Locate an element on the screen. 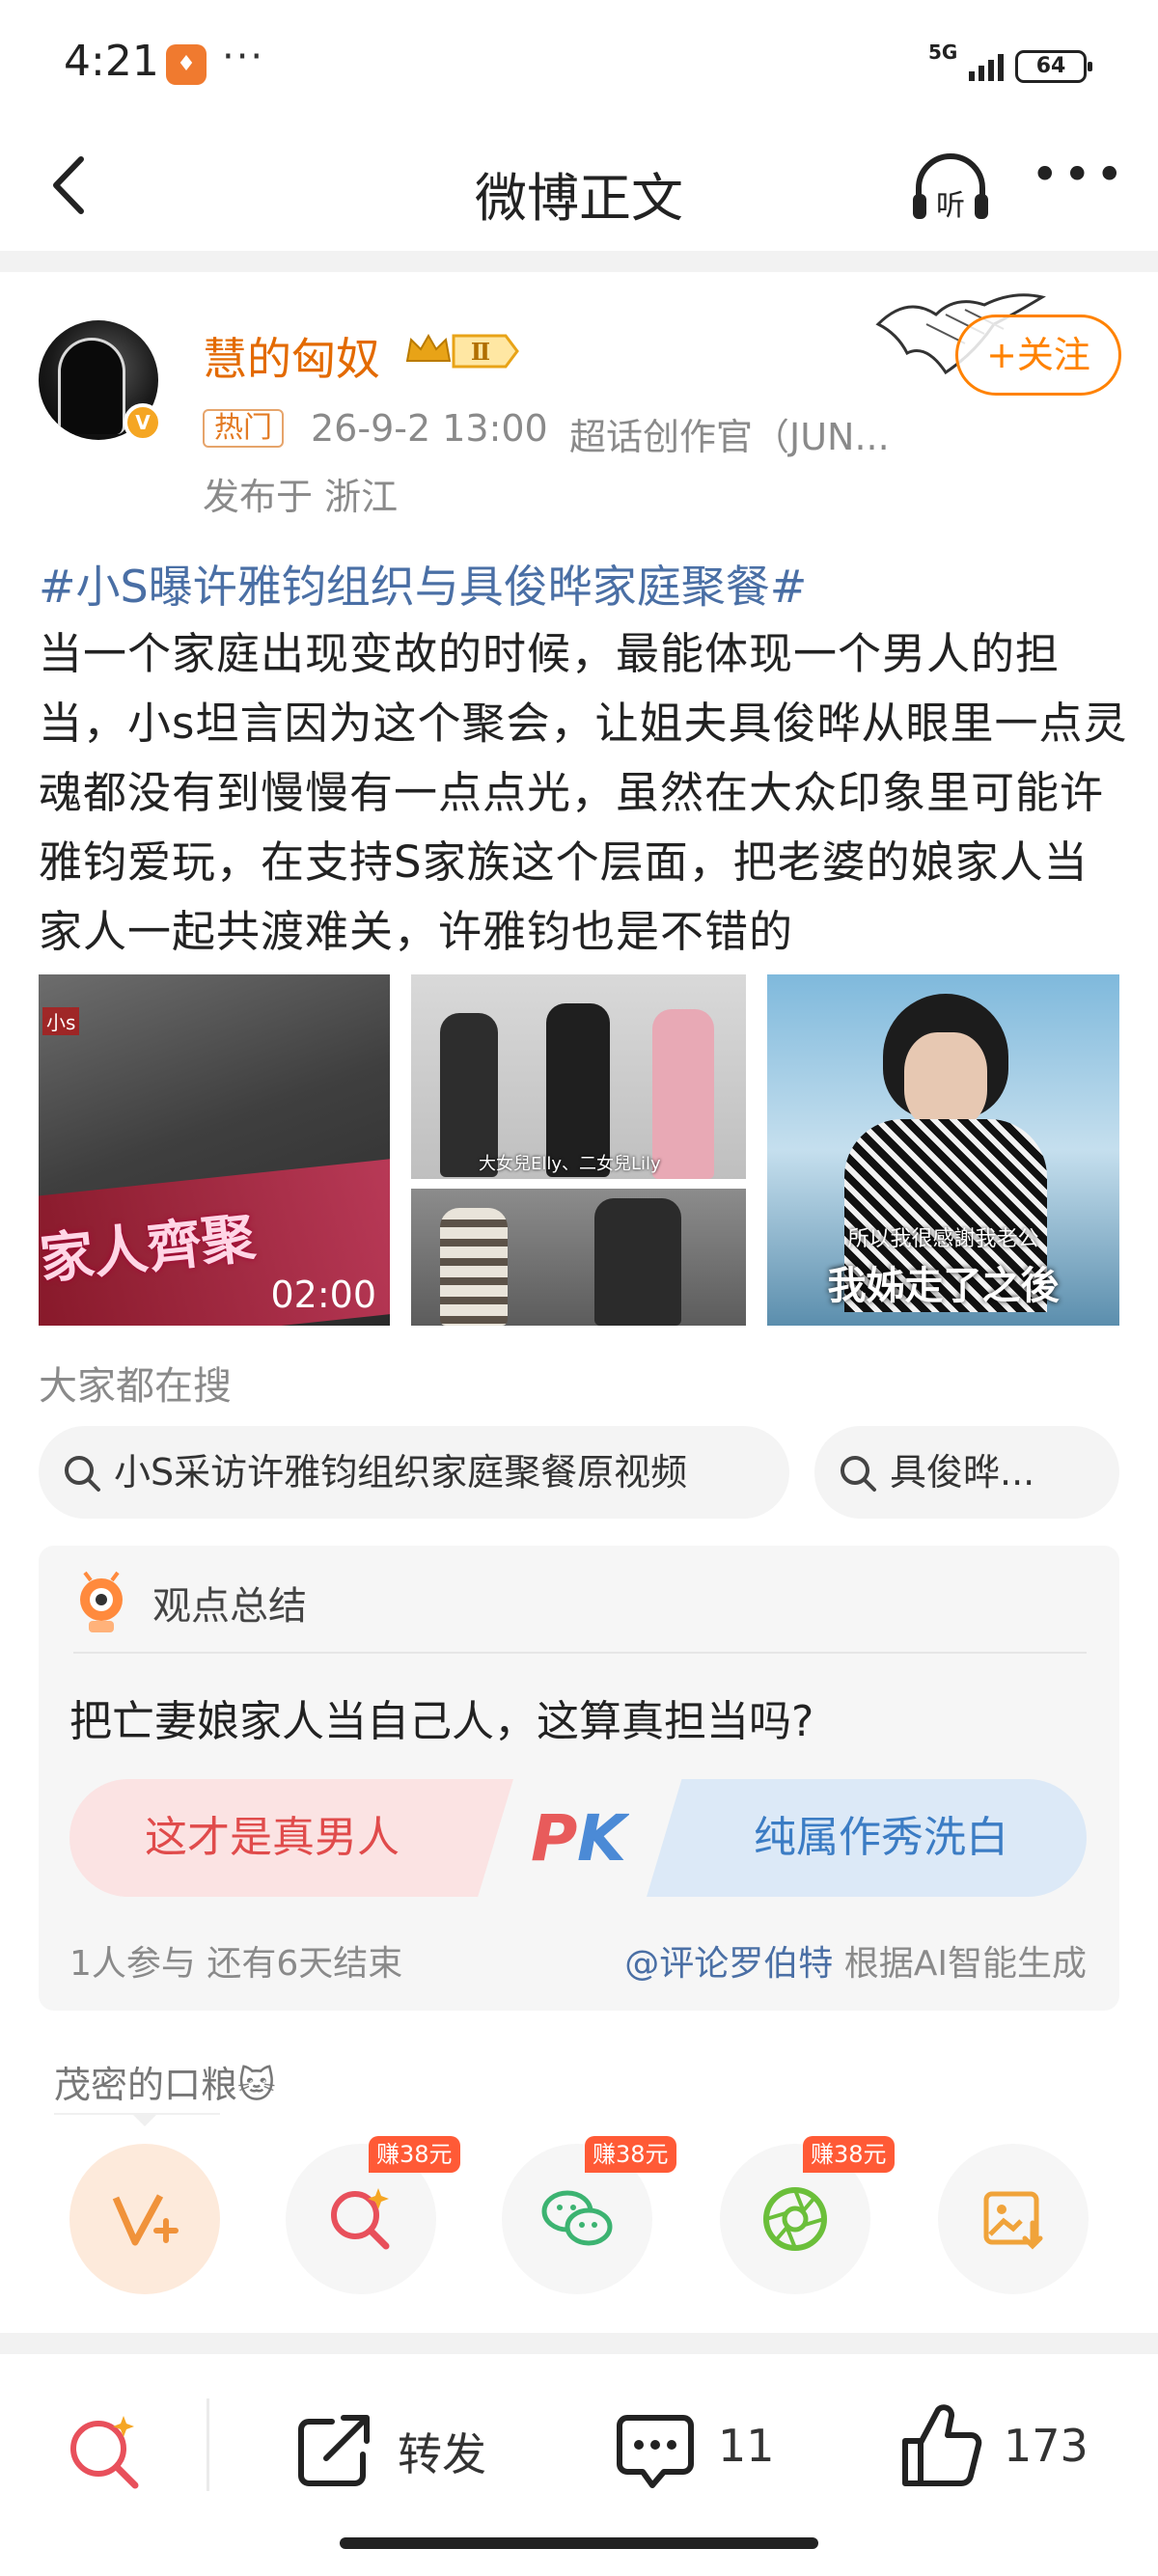  robot-mascot-icon is located at coordinates (101, 1602).